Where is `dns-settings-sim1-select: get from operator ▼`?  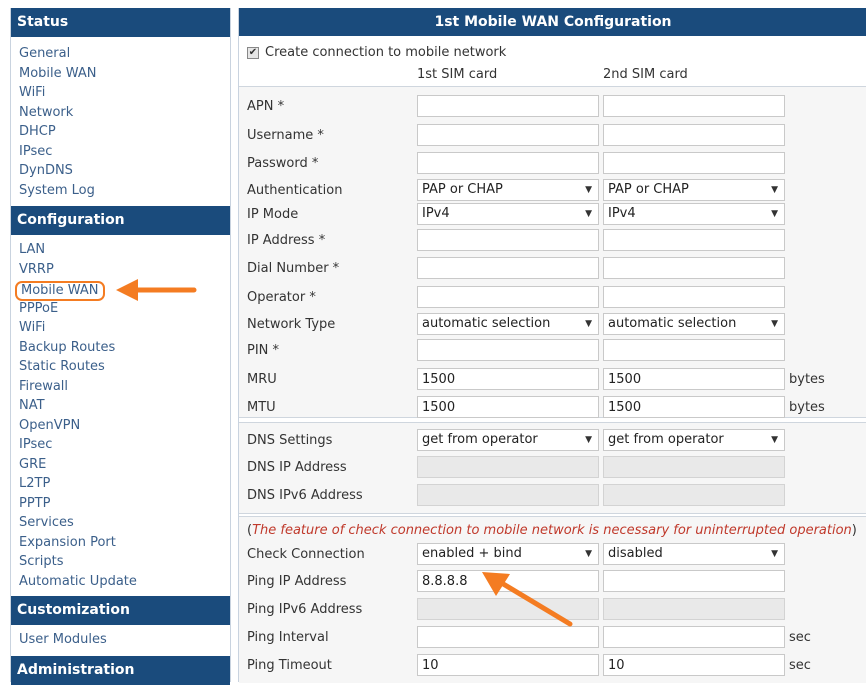
dns-settings-sim1-select: get from operator ▼ is located at coordinates (508, 440).